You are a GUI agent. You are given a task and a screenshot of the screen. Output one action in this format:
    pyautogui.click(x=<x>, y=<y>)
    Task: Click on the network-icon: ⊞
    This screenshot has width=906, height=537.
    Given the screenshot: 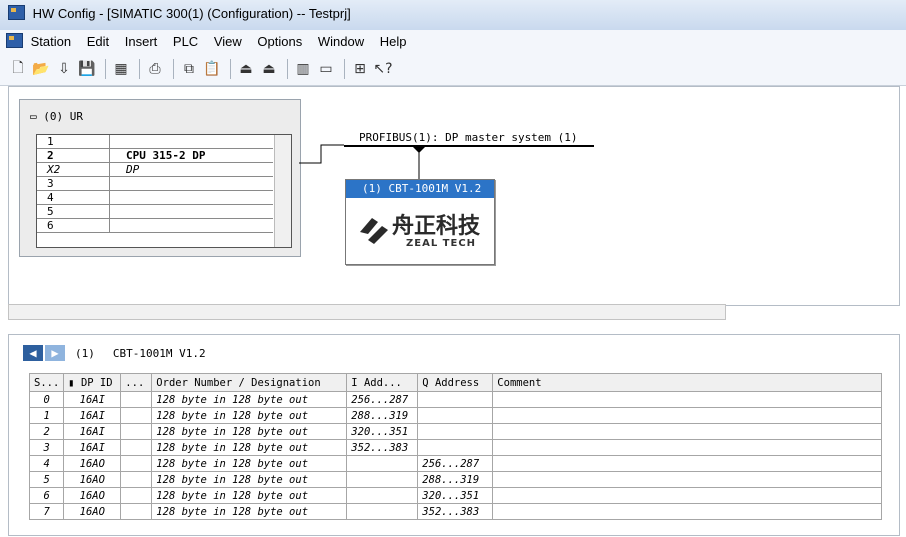 What is the action you would take?
    pyautogui.click(x=360, y=69)
    